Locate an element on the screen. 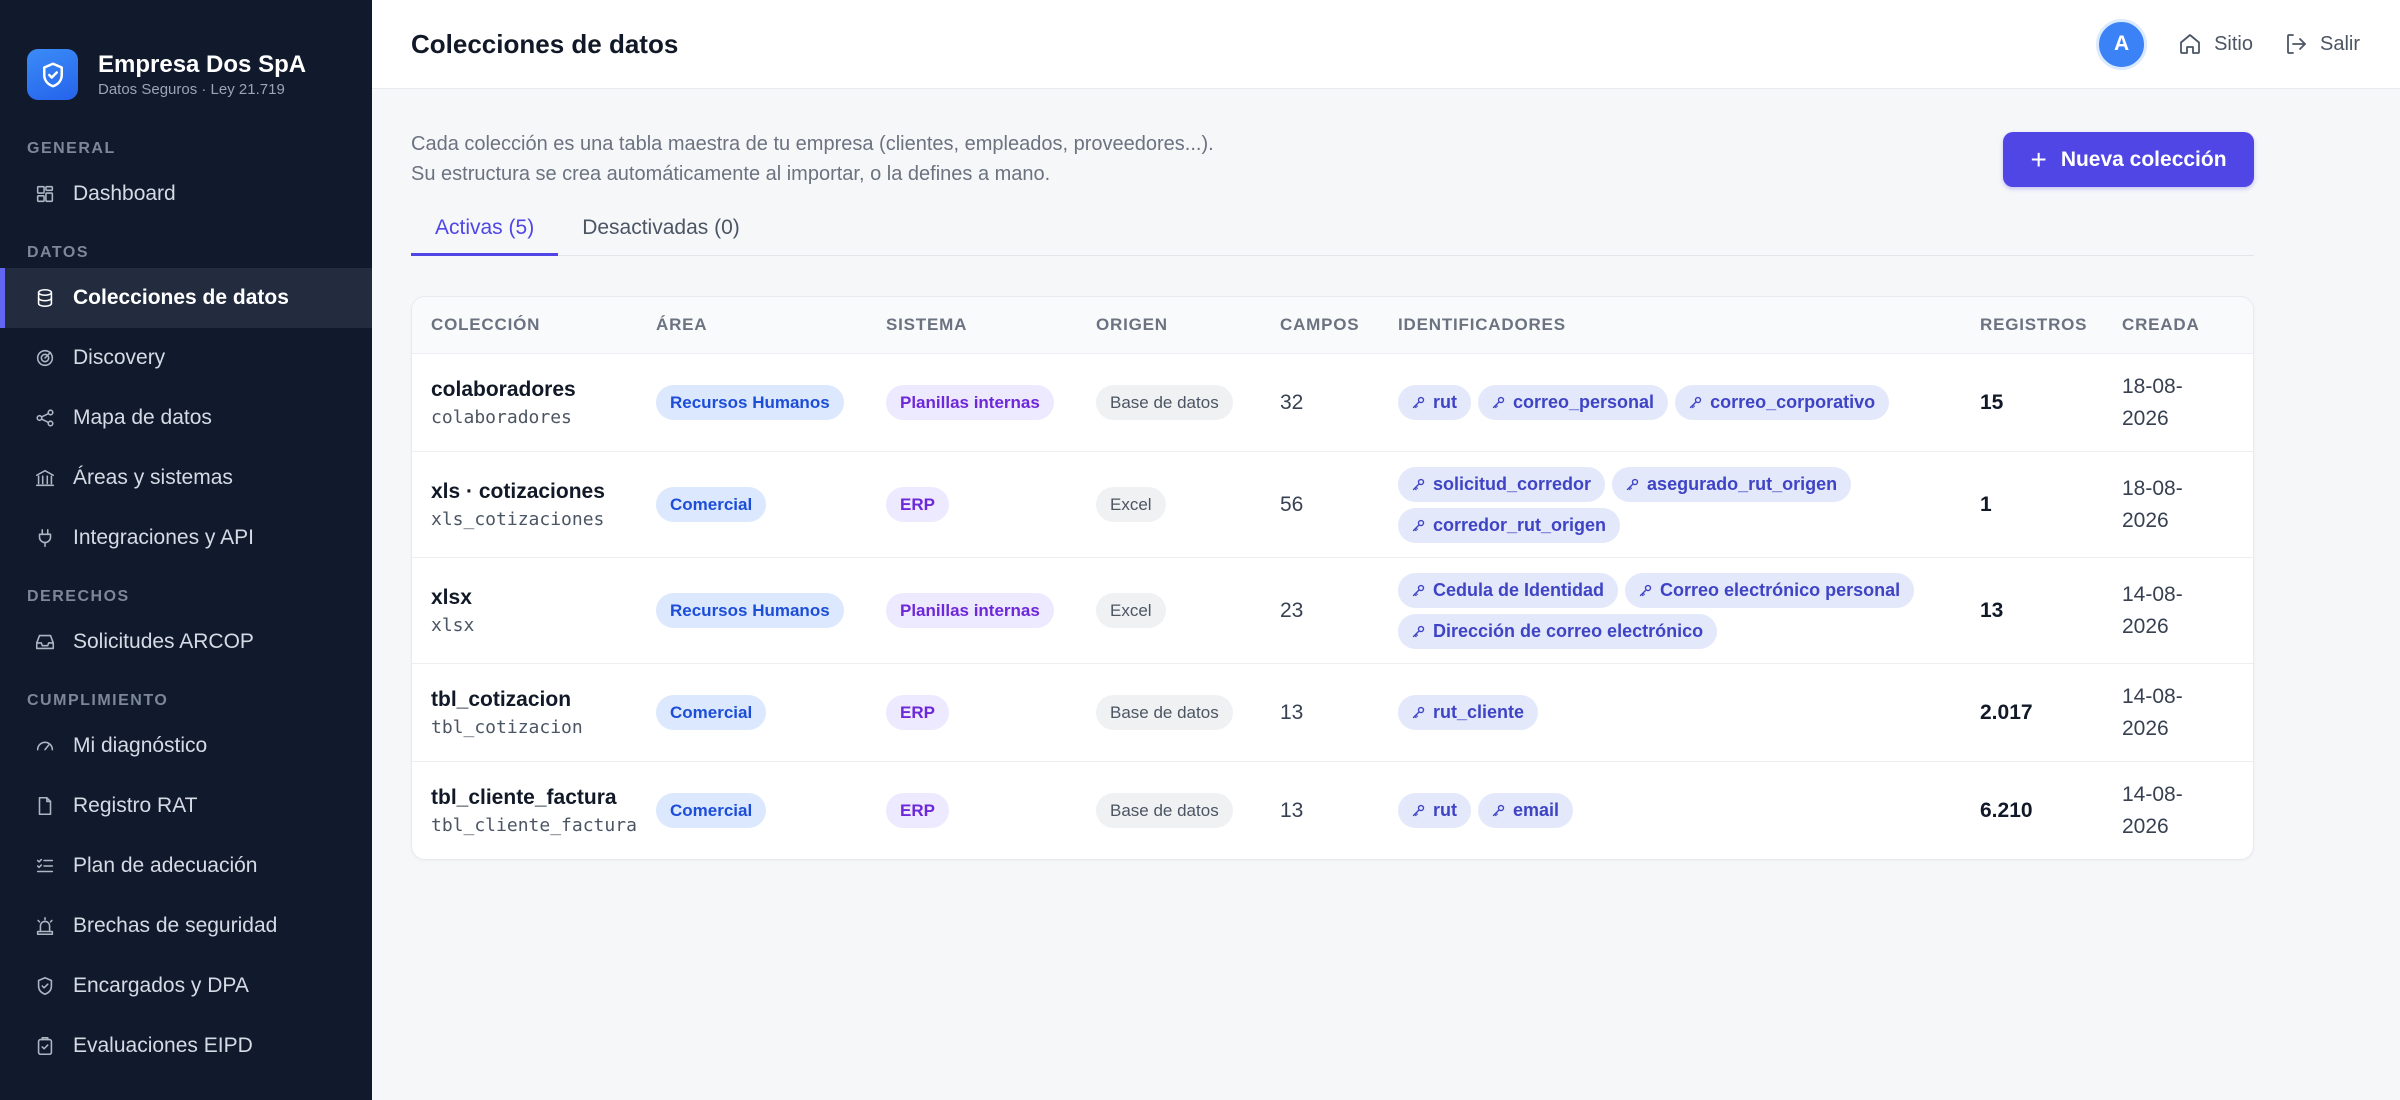 Image resolution: width=2400 pixels, height=1100 pixels. identifier-label: email is located at coordinates (1536, 810).